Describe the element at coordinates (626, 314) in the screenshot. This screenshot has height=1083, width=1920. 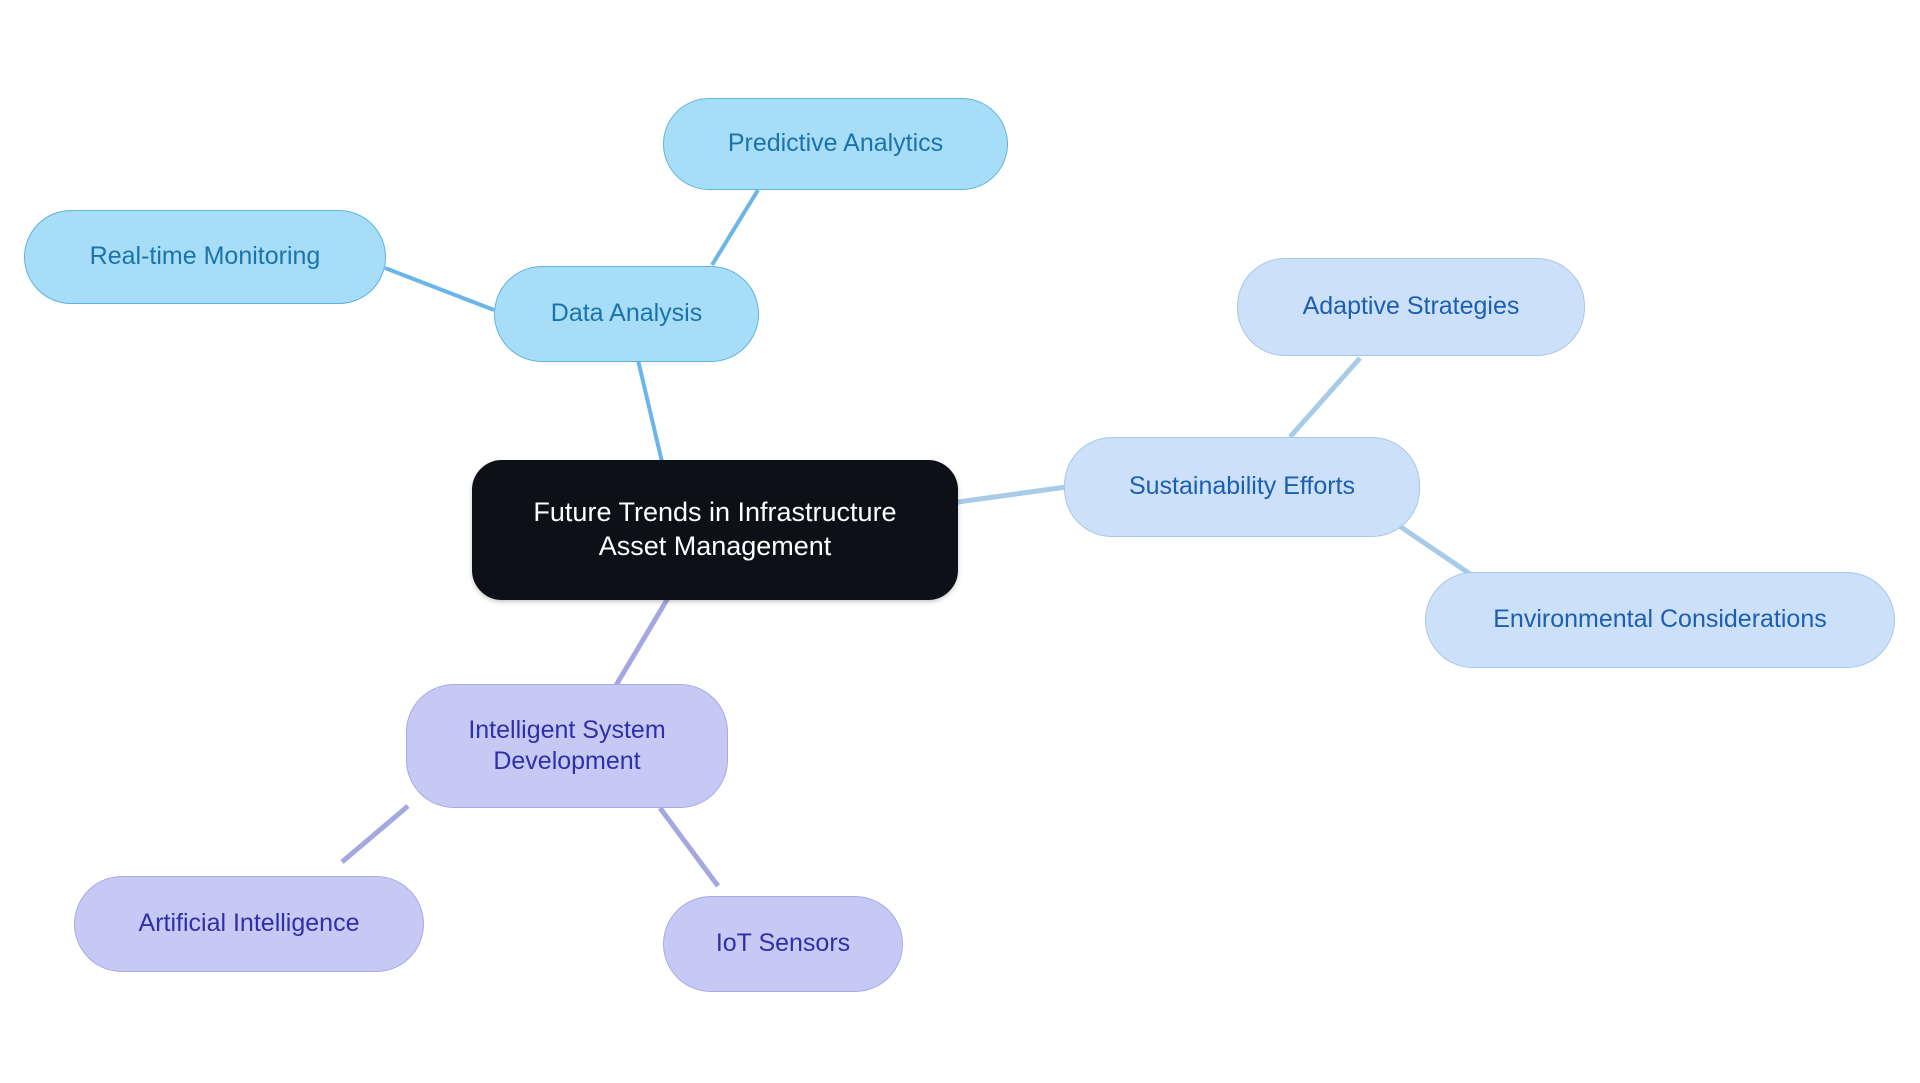
I see `node-data-analysis: Data Analysis` at that location.